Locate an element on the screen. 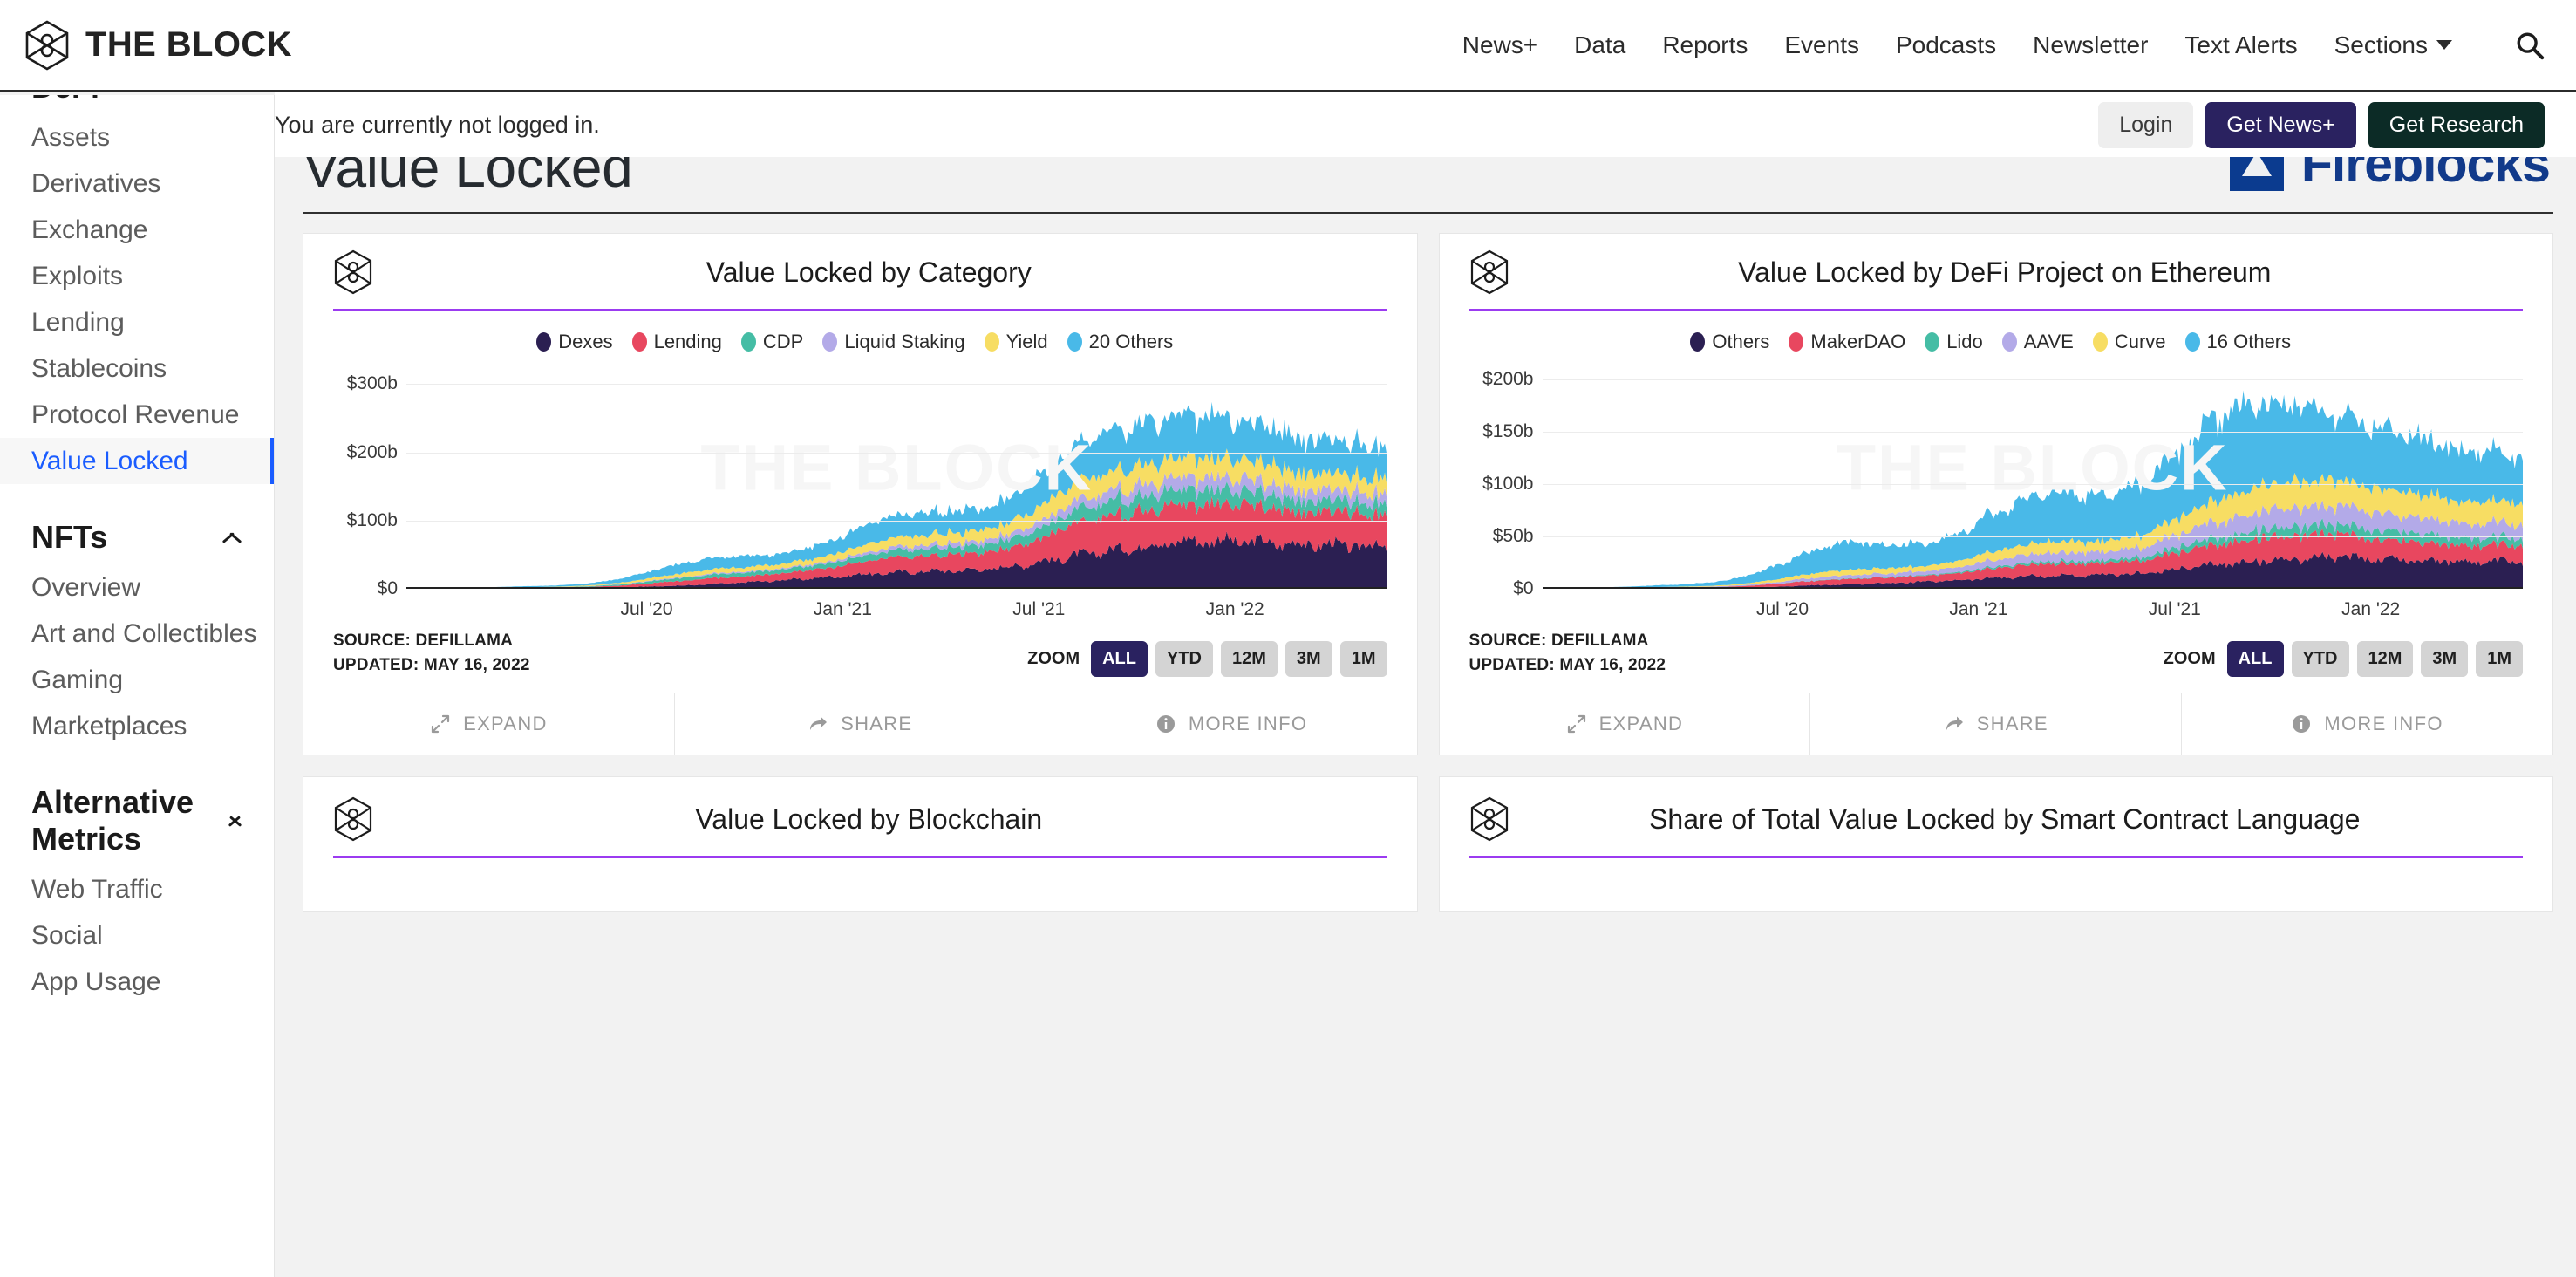 This screenshot has height=1277, width=2576. y-axis-tick-label: $200b is located at coordinates (1508, 379).